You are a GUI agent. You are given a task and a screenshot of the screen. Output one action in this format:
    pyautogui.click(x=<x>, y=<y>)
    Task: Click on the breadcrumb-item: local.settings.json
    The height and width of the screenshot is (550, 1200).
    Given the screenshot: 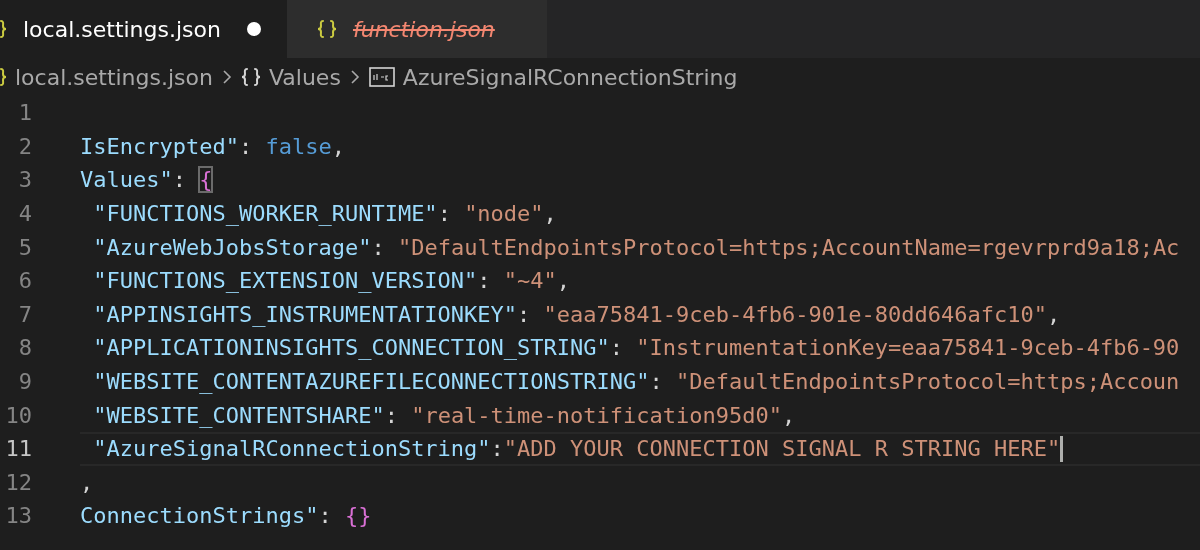 What is the action you would take?
    pyautogui.click(x=114, y=77)
    